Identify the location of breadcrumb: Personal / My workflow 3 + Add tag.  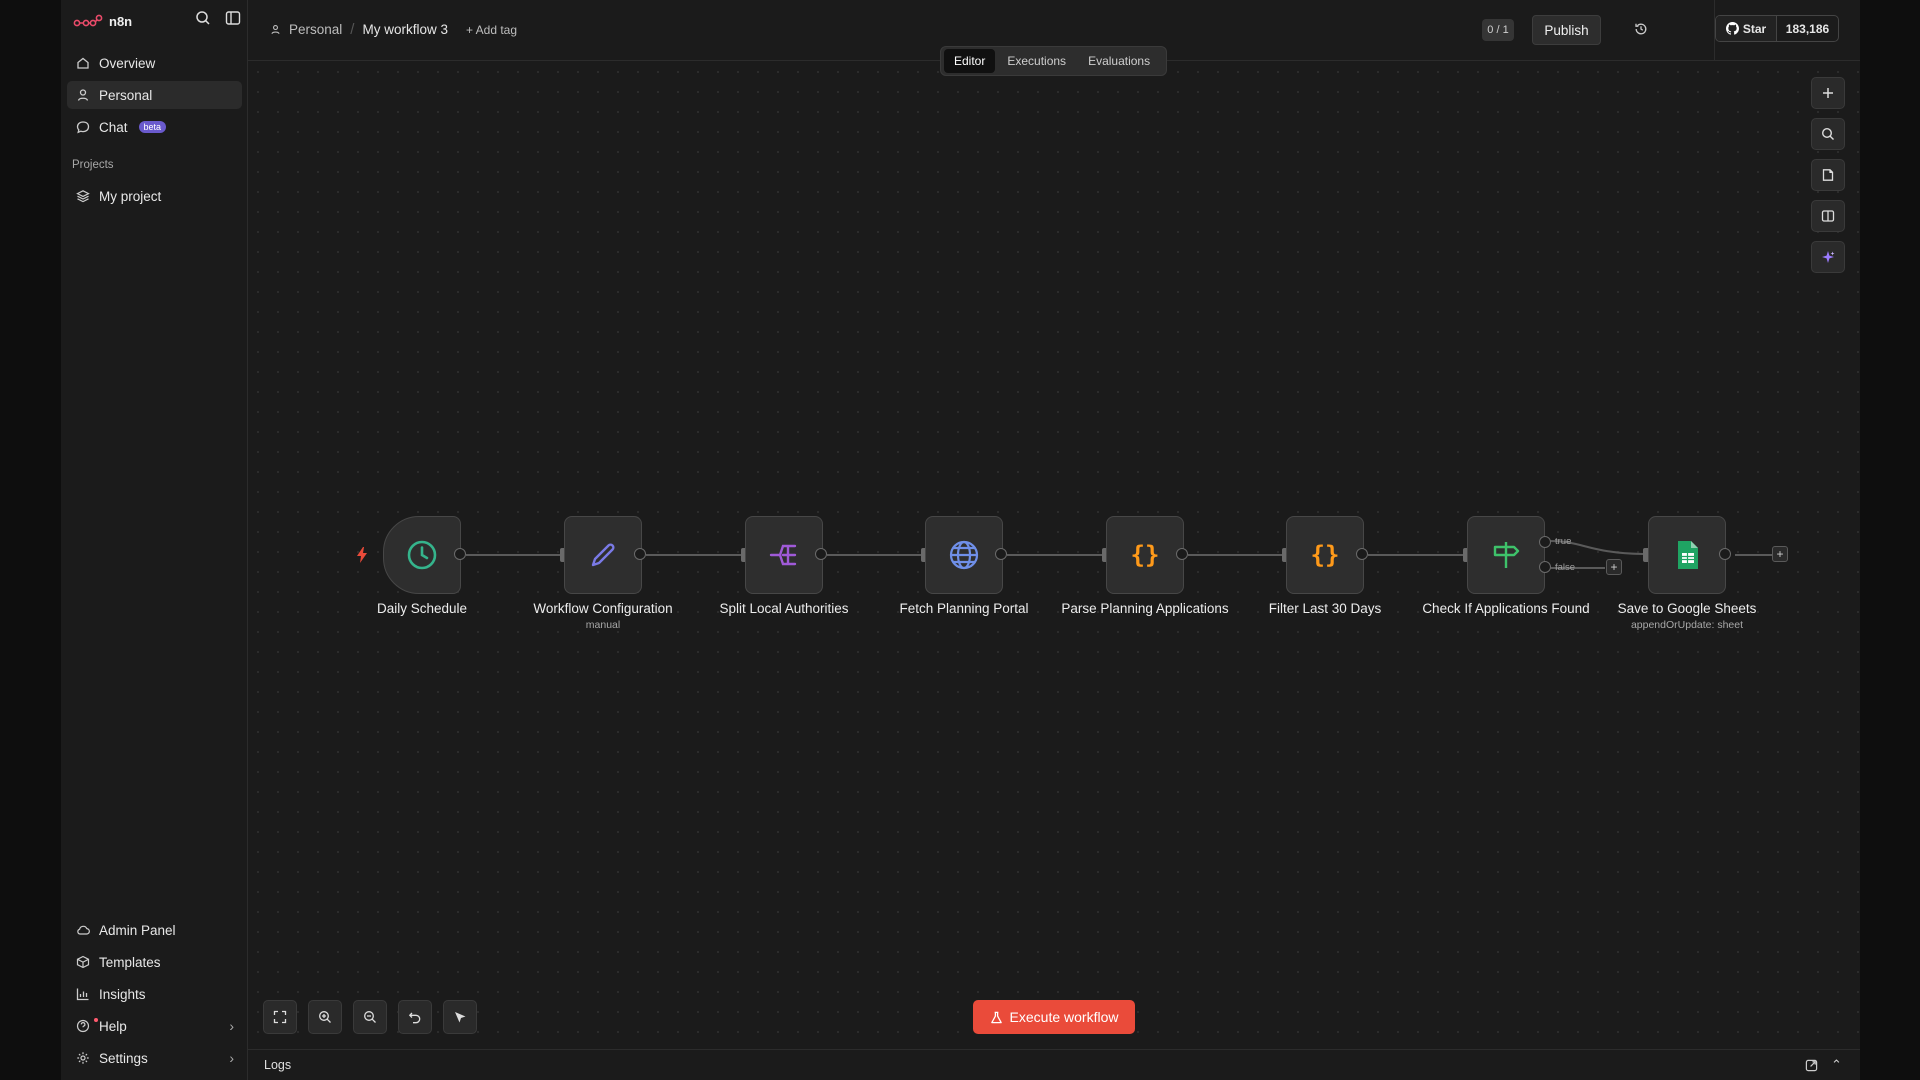
(393, 29).